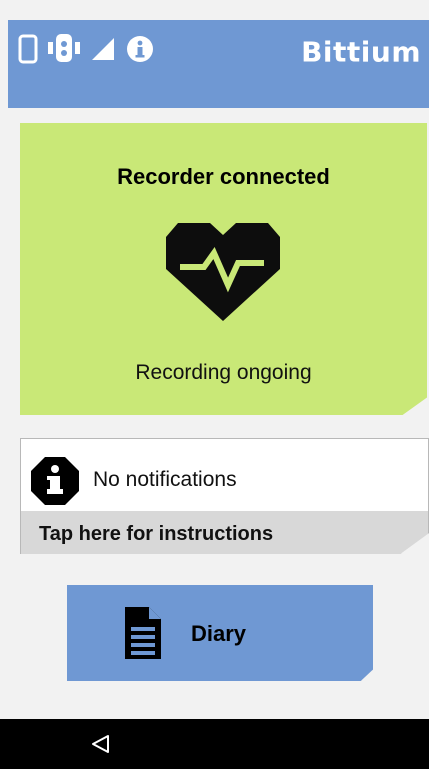  What do you see at coordinates (101, 744) in the screenshot?
I see `back-triangle-icon` at bounding box center [101, 744].